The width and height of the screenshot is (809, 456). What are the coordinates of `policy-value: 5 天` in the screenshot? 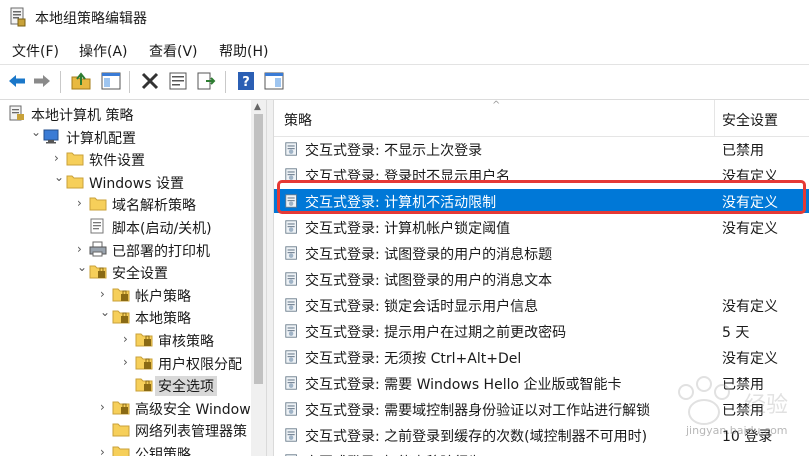 It's located at (736, 333).